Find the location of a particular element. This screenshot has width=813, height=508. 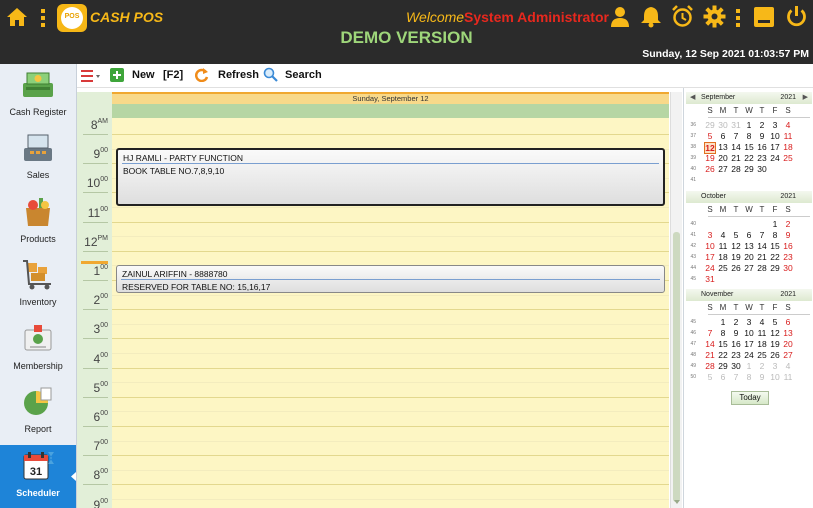

home-icon is located at coordinates (17, 17).